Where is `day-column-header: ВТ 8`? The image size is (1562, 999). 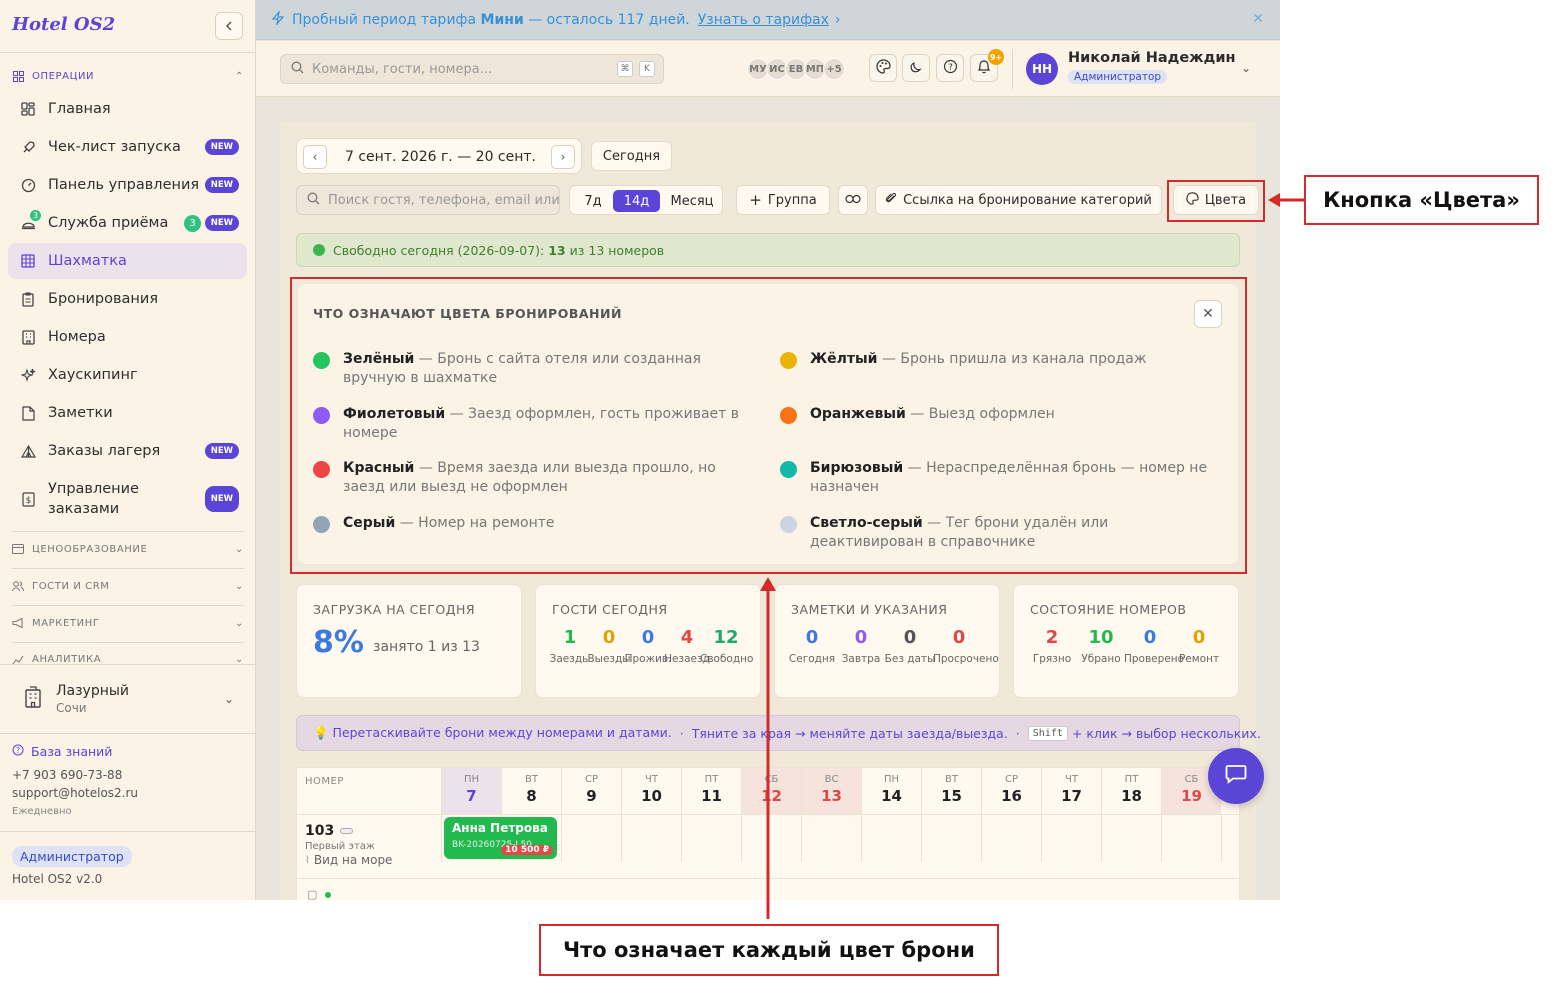
day-column-header: ВТ 8 is located at coordinates (531, 791).